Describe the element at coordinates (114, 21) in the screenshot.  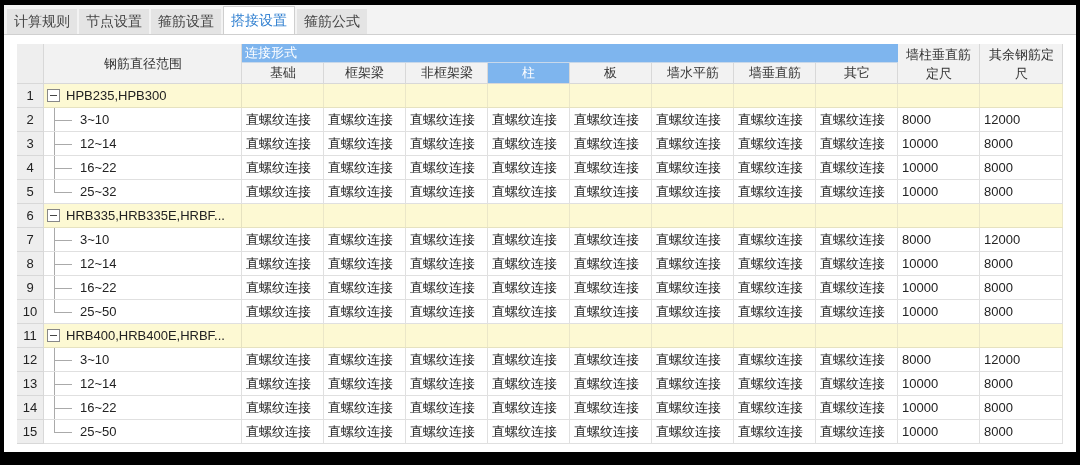
I see `tab: 节点设置` at that location.